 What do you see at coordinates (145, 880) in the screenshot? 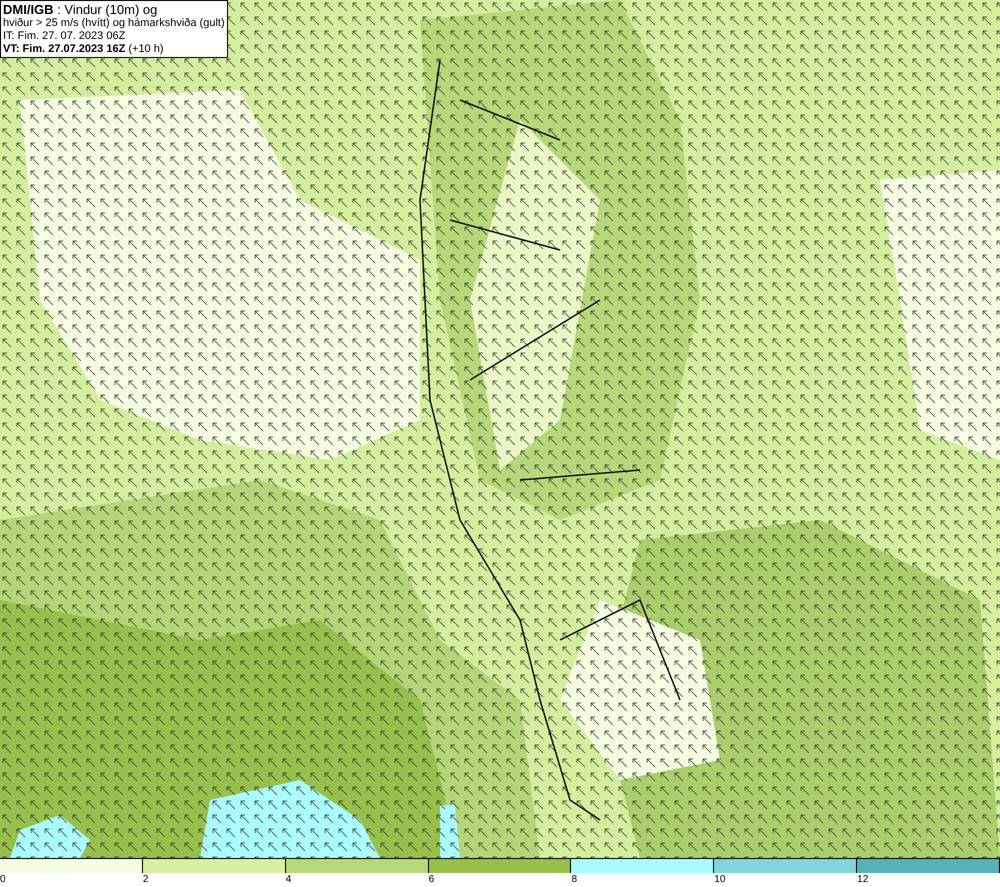
I see `legend-label: 2` at bounding box center [145, 880].